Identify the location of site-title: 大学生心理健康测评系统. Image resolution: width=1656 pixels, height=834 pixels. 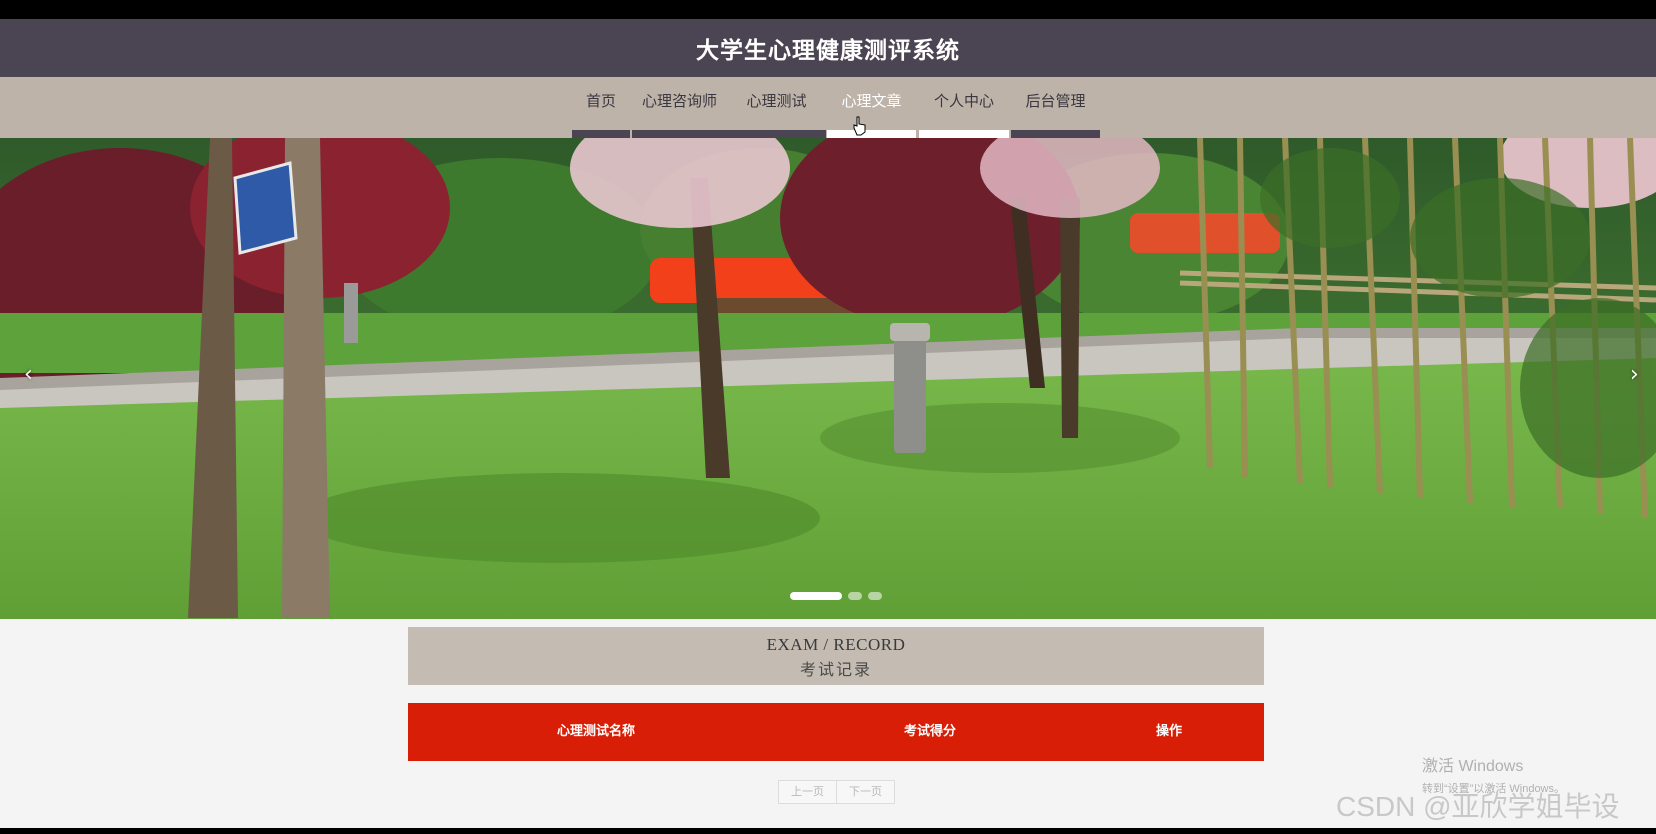
(828, 51).